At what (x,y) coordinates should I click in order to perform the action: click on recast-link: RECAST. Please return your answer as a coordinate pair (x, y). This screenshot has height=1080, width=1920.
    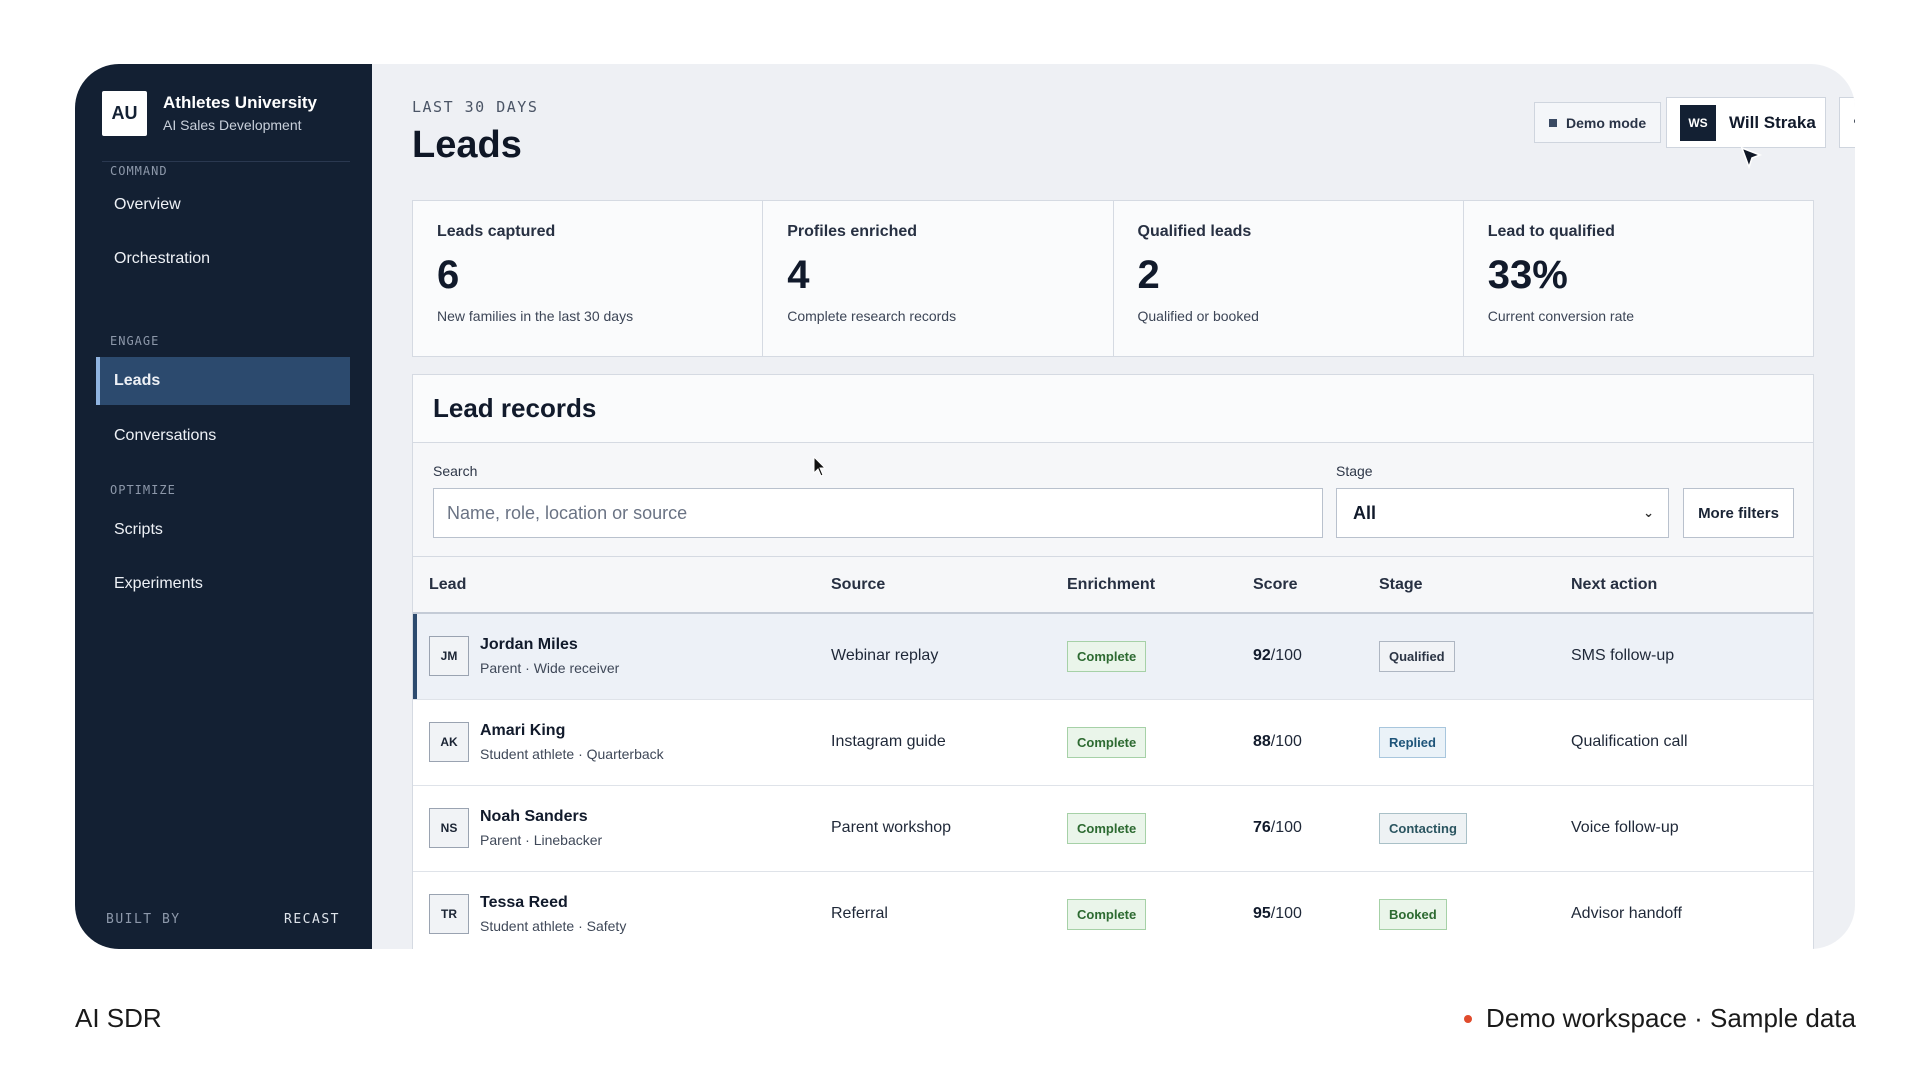
    Looking at the image, I should click on (312, 919).